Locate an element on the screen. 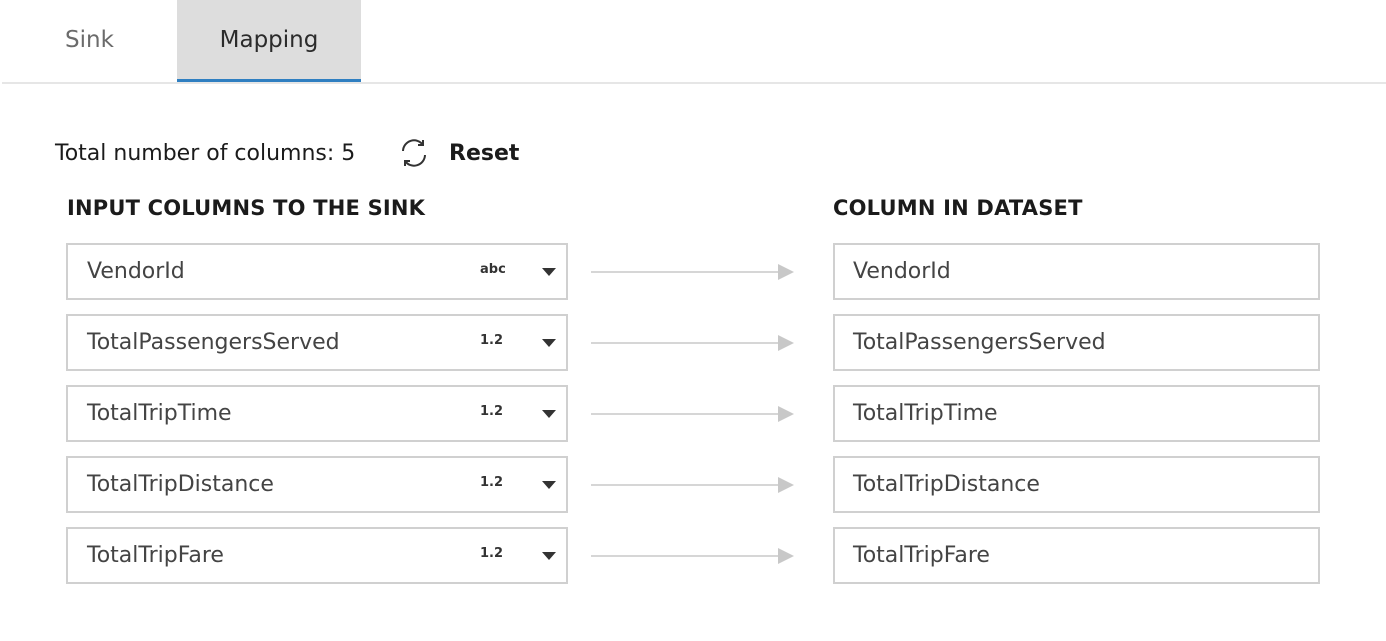  mapping-row: TotalTripDistance 1.2 TotalTripDistance is located at coordinates (693, 484).